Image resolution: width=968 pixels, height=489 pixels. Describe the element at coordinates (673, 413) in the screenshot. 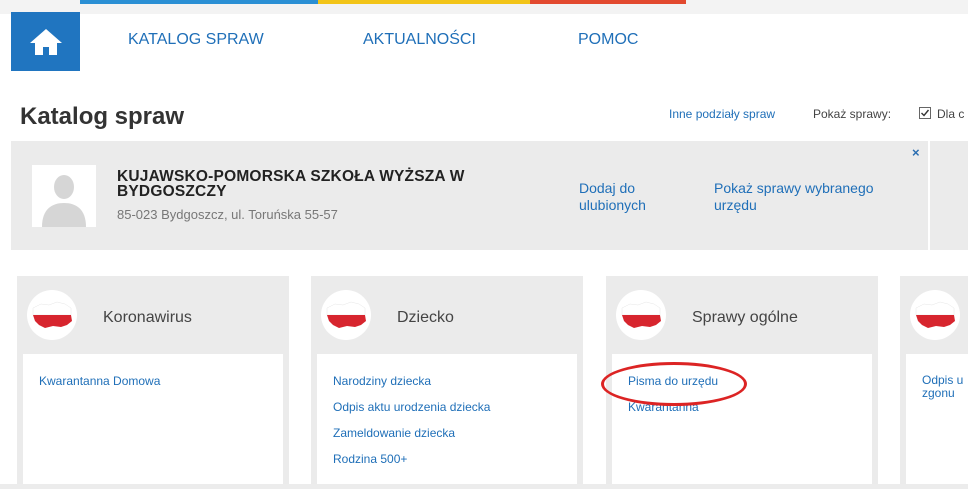

I see `case-link: Kwarantanna` at that location.